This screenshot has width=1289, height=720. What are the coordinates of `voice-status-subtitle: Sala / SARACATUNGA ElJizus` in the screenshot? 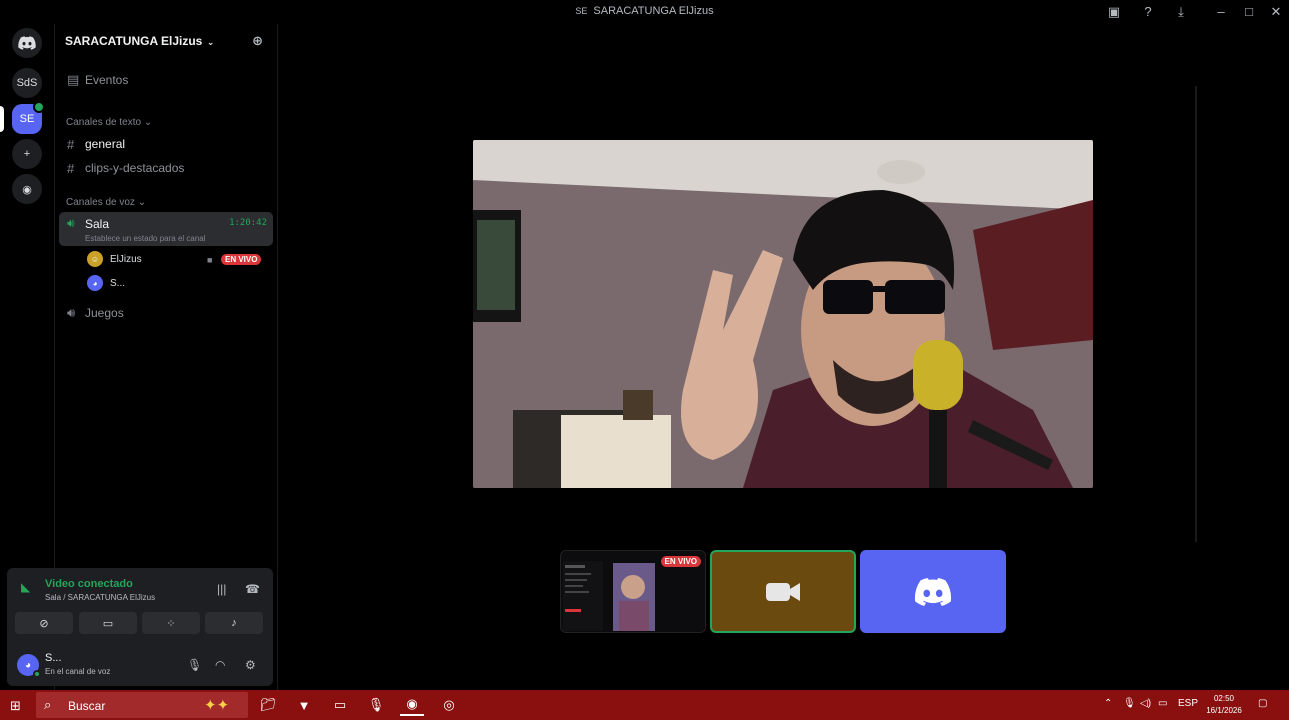 It's located at (100, 597).